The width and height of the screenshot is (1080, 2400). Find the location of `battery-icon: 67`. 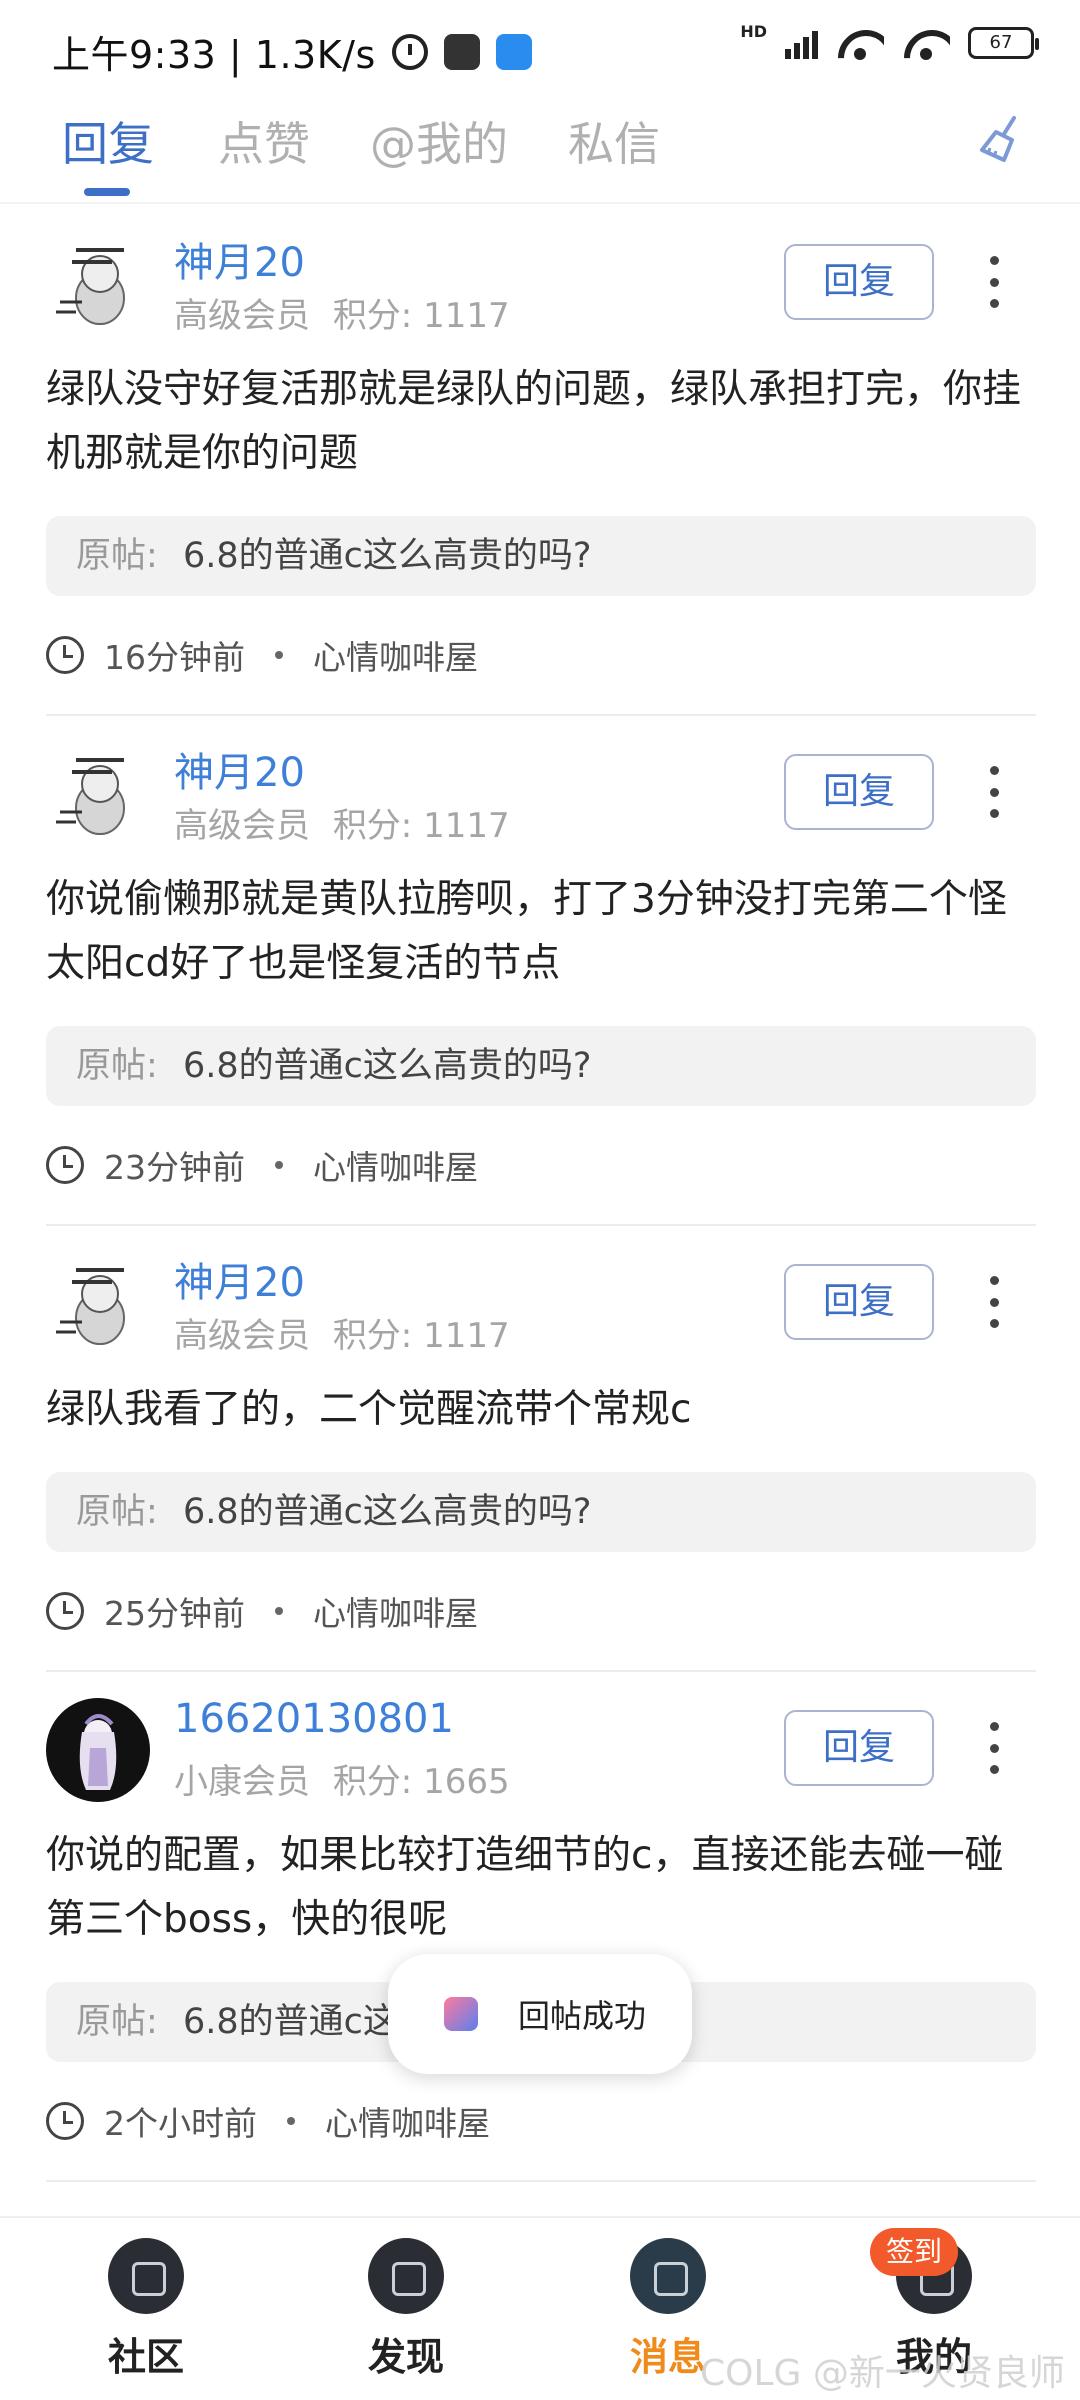

battery-icon: 67 is located at coordinates (1003, 43).